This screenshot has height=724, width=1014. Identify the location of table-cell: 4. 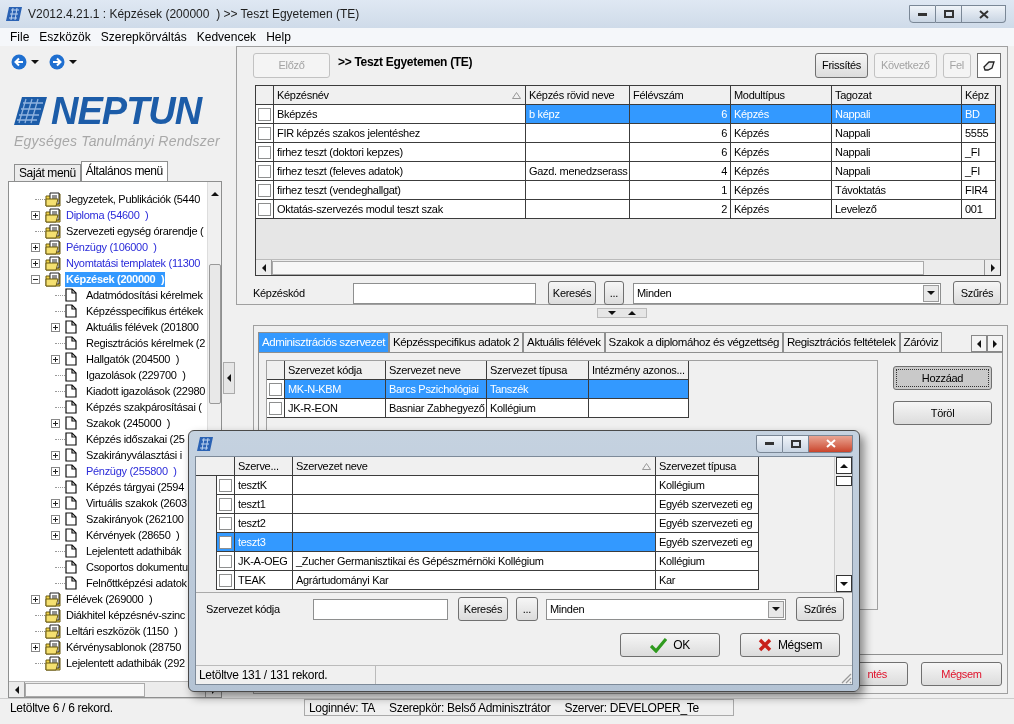
(680, 171).